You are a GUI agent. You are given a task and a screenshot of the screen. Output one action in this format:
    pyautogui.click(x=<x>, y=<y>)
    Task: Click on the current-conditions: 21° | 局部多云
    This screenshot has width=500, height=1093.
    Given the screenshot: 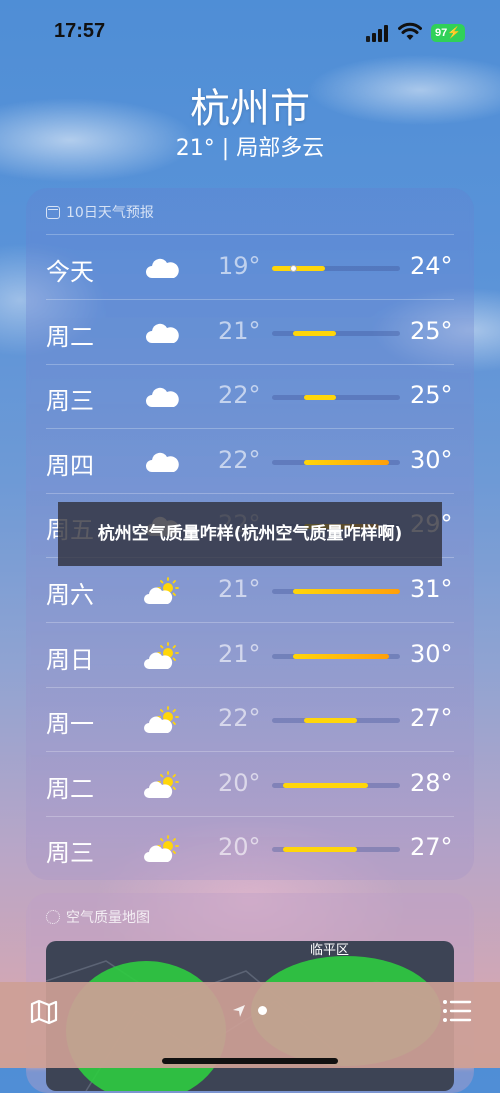 What is the action you would take?
    pyautogui.click(x=250, y=148)
    